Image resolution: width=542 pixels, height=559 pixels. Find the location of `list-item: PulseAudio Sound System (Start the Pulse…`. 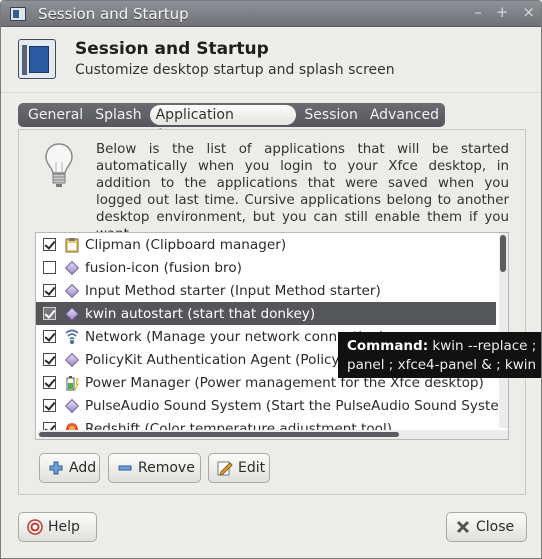

list-item: PulseAudio Sound System (Start the Pulse… is located at coordinates (272, 405).